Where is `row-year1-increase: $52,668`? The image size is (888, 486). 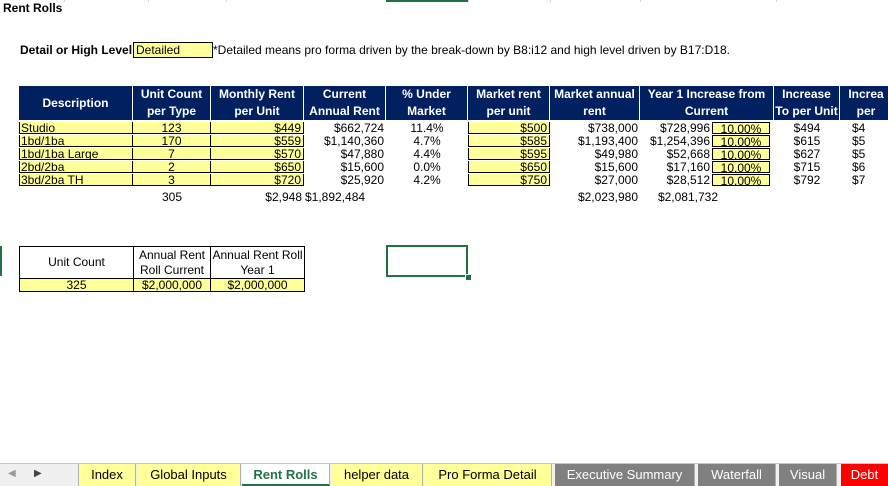
row-year1-increase: $52,668 is located at coordinates (676, 154).